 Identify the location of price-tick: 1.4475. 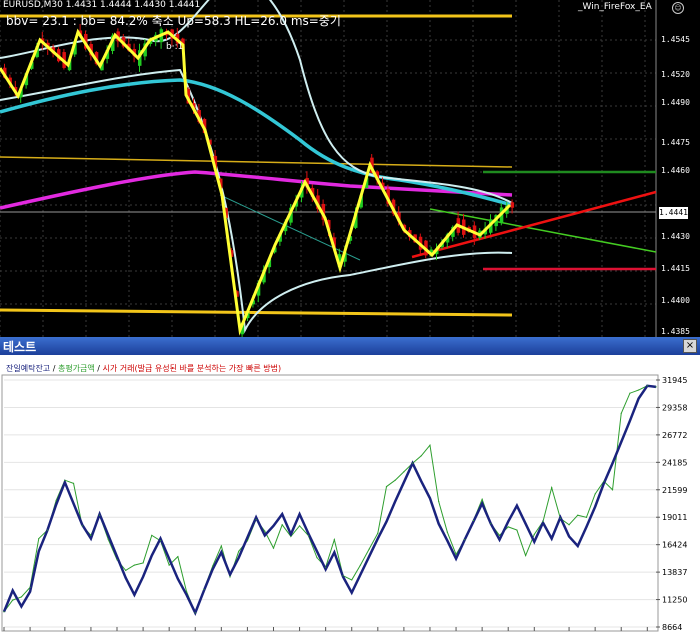
(675, 142).